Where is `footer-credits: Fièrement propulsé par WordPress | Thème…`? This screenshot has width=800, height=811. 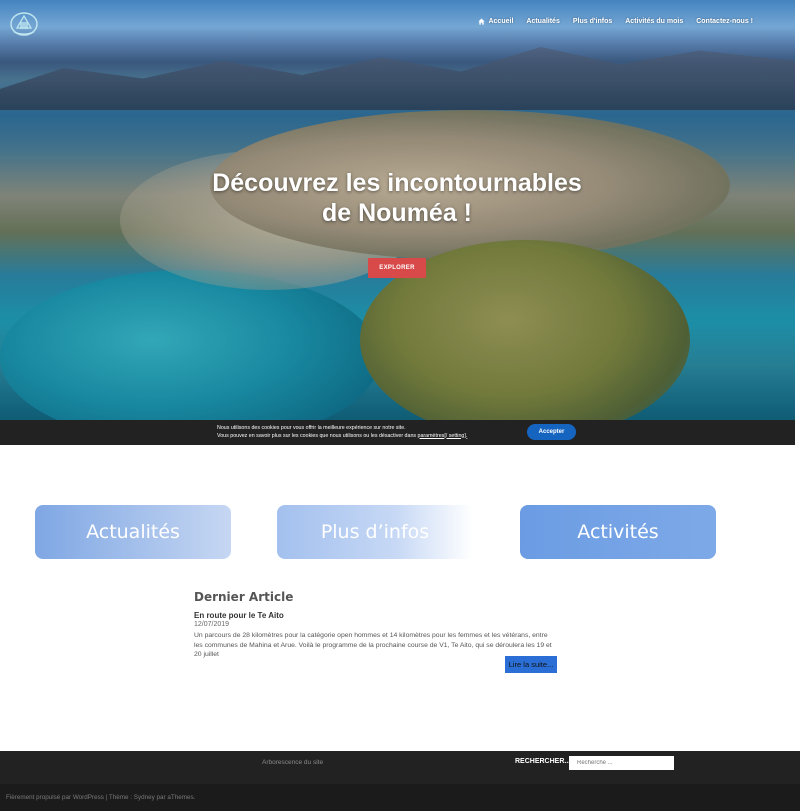 footer-credits: Fièrement propulsé par WordPress | Thème… is located at coordinates (101, 797).